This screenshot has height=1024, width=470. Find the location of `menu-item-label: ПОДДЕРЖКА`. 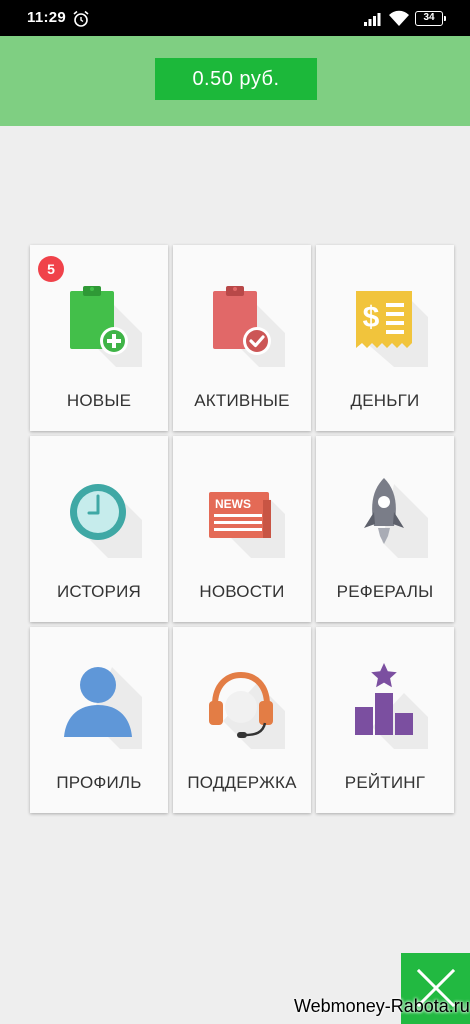

menu-item-label: ПОДДЕРЖКА is located at coordinates (242, 782).